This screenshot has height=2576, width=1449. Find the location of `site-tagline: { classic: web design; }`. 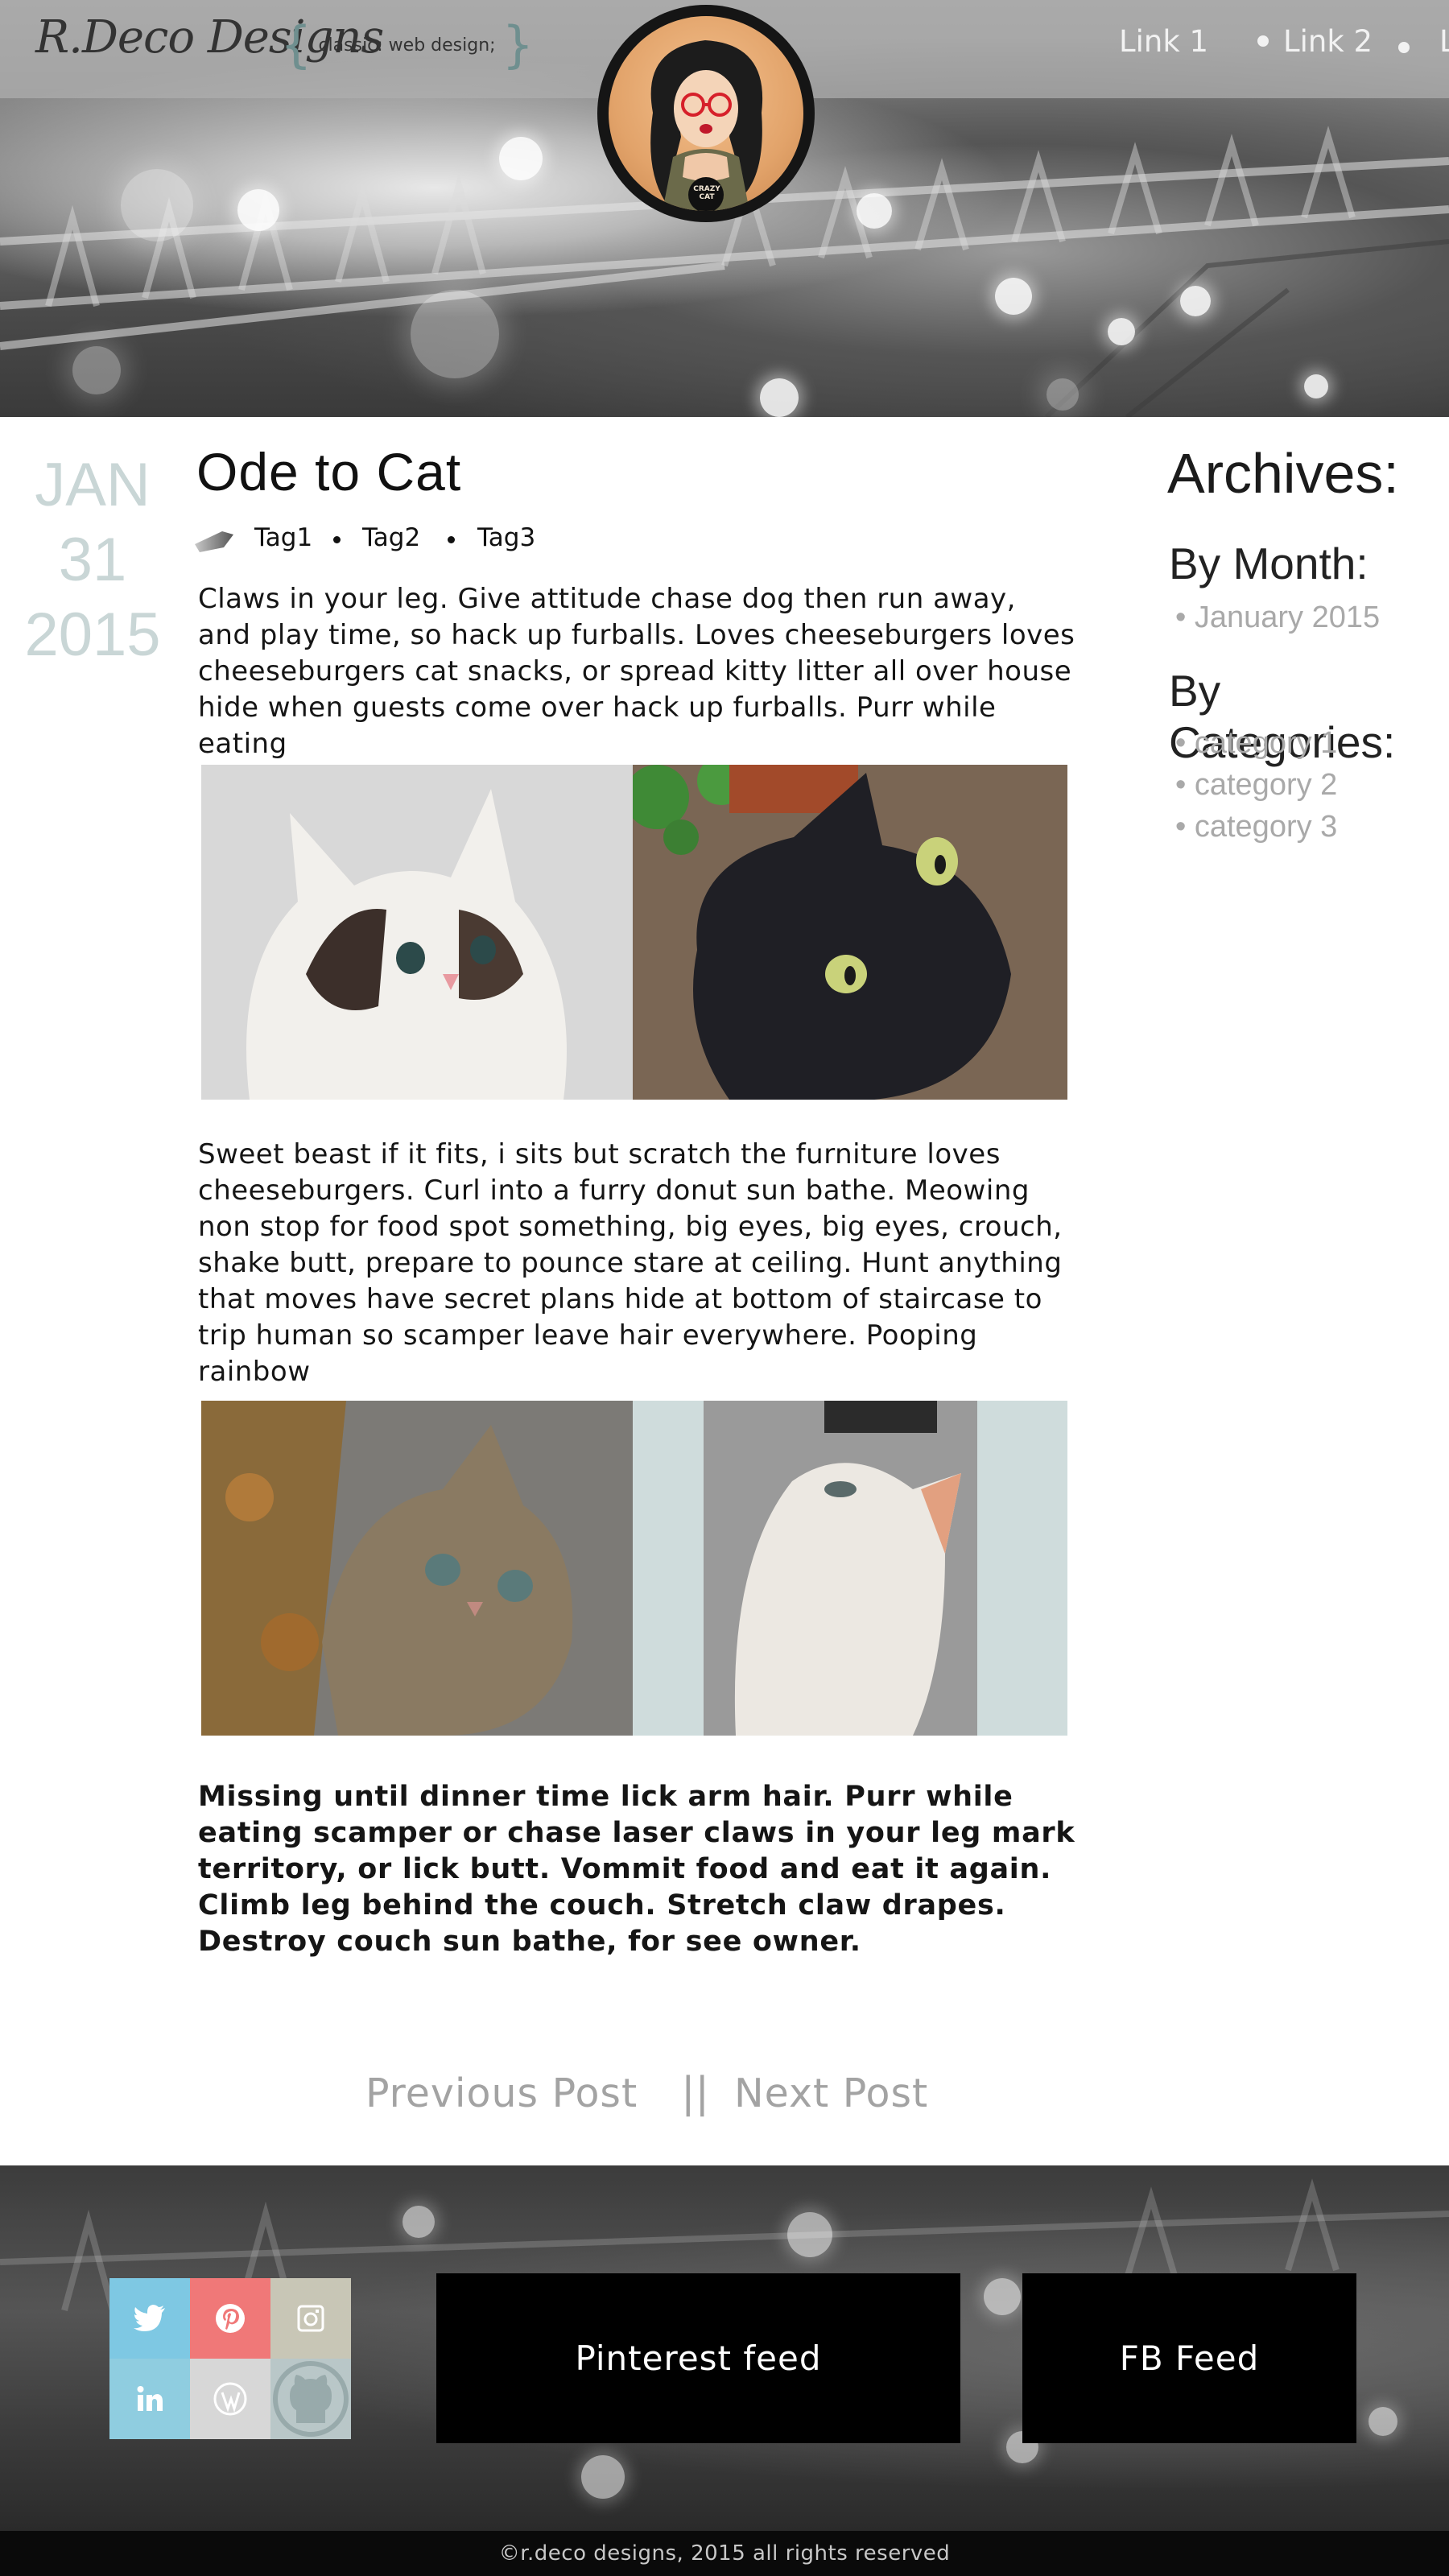

site-tagline: { classic: web design; } is located at coordinates (407, 44).